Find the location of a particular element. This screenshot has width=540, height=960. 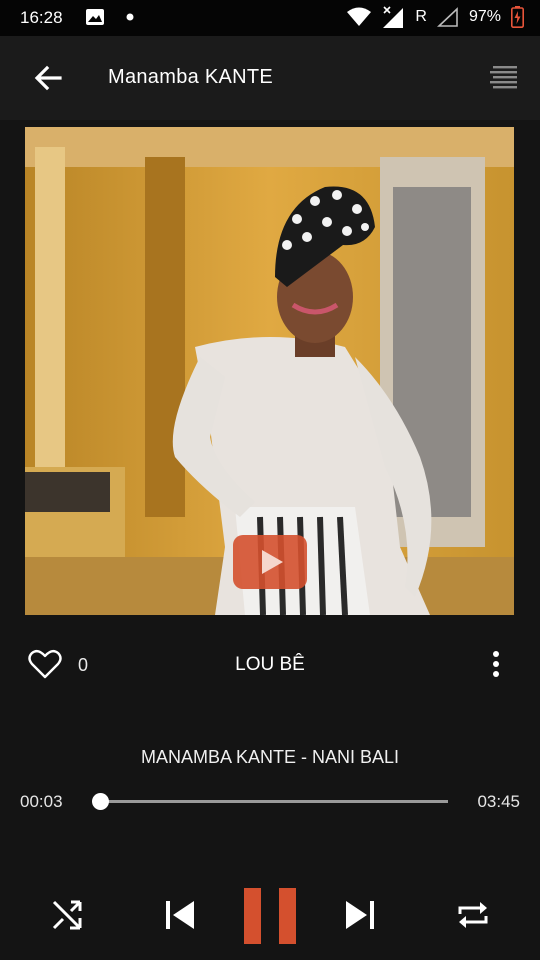

track-name: MANAMBA KANTE - NANI BALI is located at coordinates (270, 757).